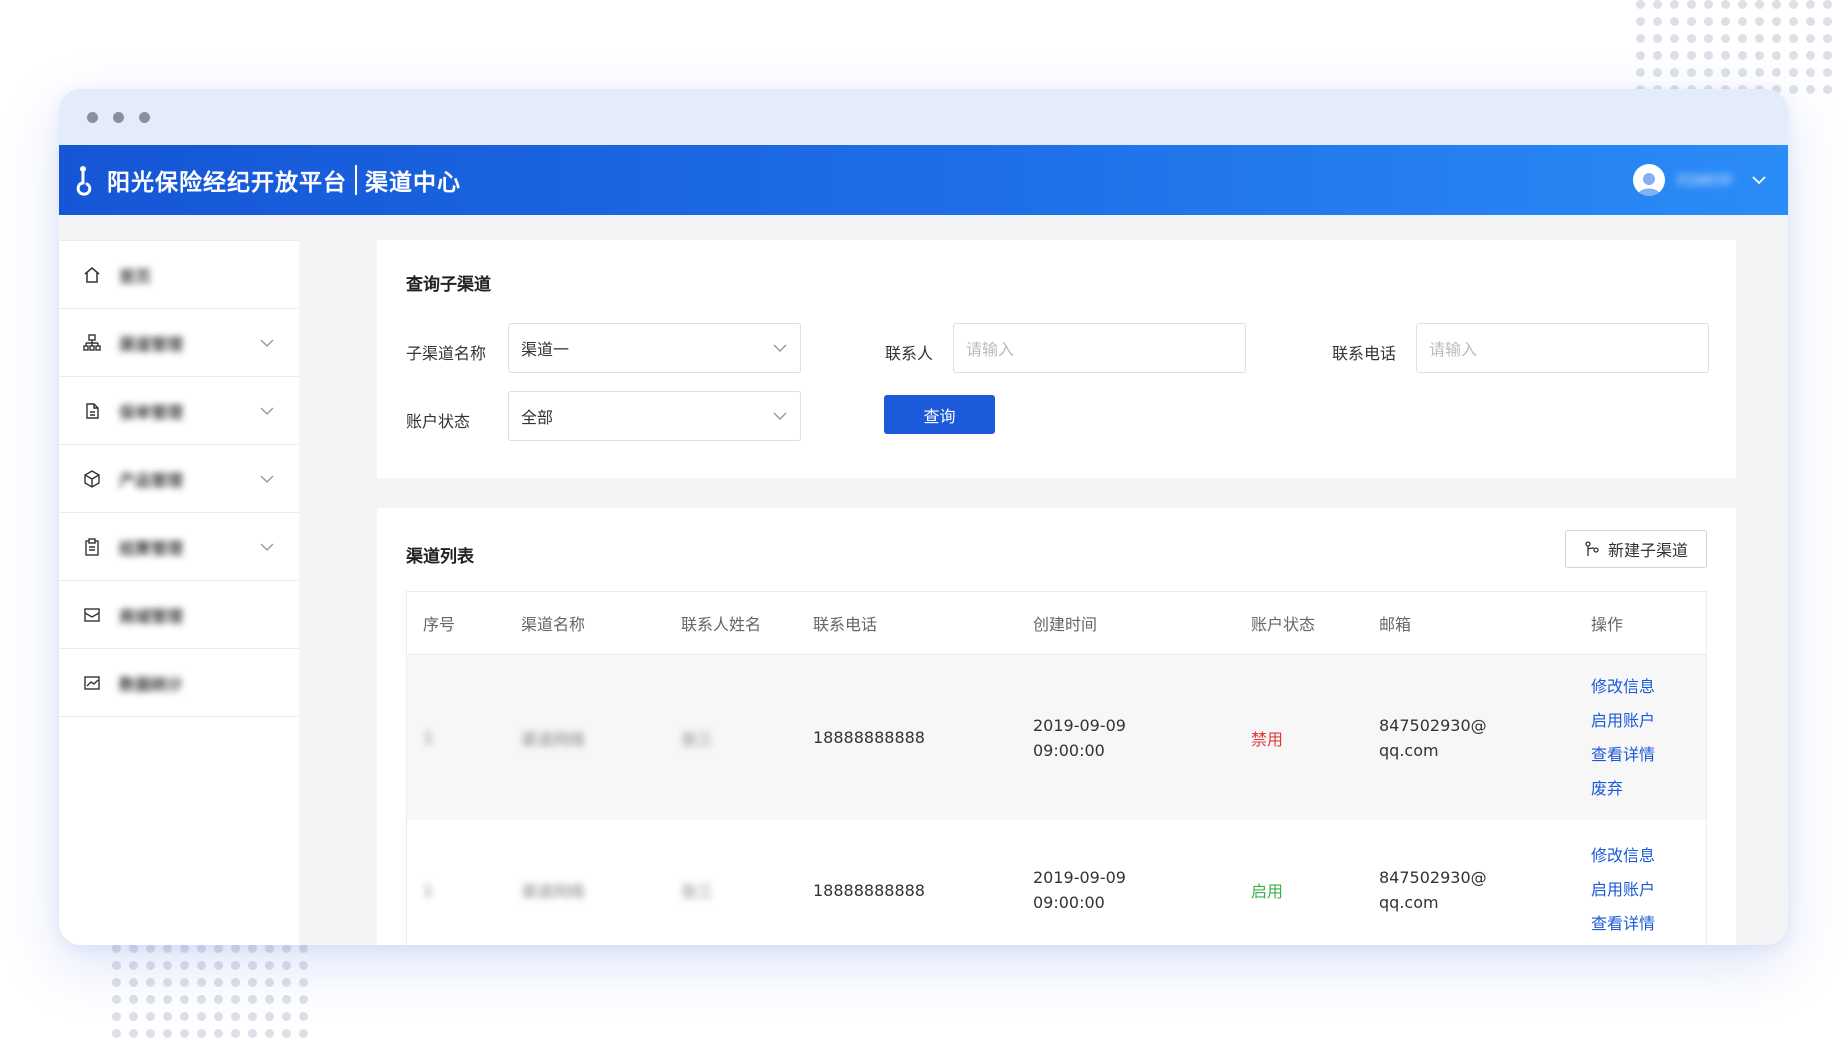  Describe the element at coordinates (1069, 750) in the screenshot. I see `created-clock: 09:00:00` at that location.